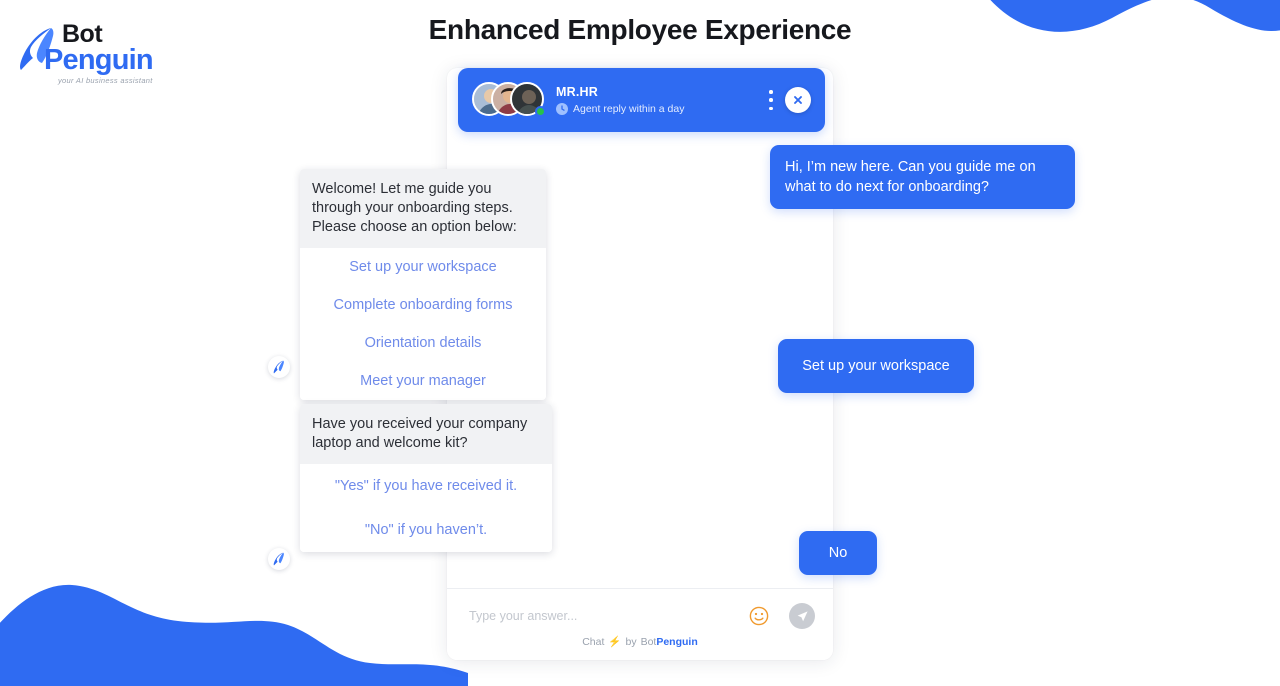 The height and width of the screenshot is (686, 1280). What do you see at coordinates (593, 641) in the screenshot?
I see `footer-chat-label: Chat` at bounding box center [593, 641].